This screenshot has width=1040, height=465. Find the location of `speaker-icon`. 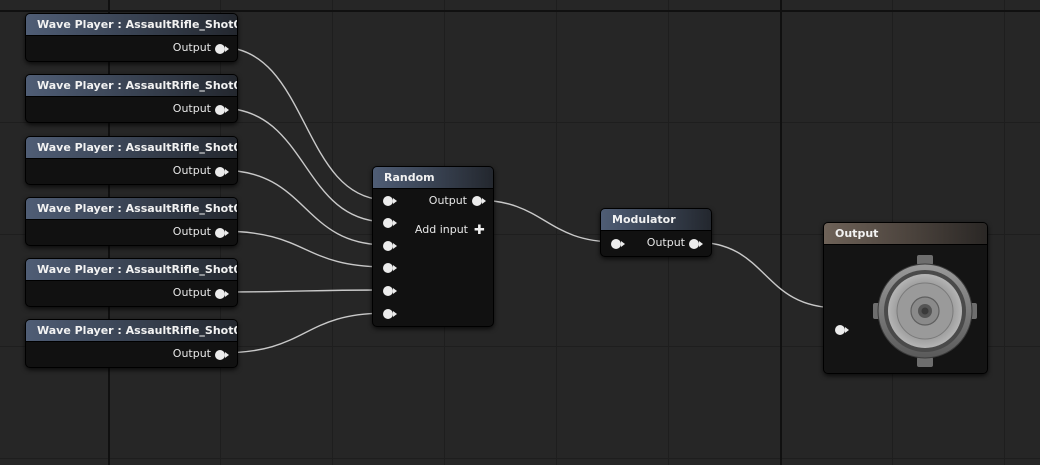

speaker-icon is located at coordinates (925, 311).